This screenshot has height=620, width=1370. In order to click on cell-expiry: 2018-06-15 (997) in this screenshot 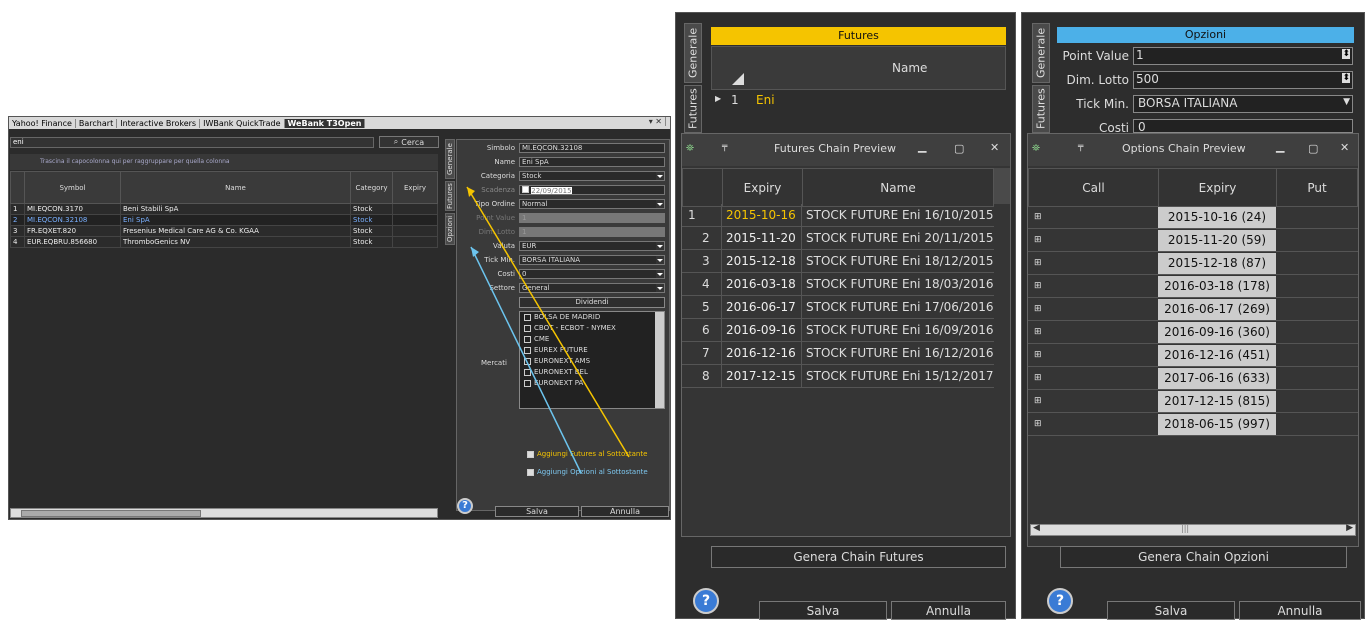, I will do `click(1217, 424)`.